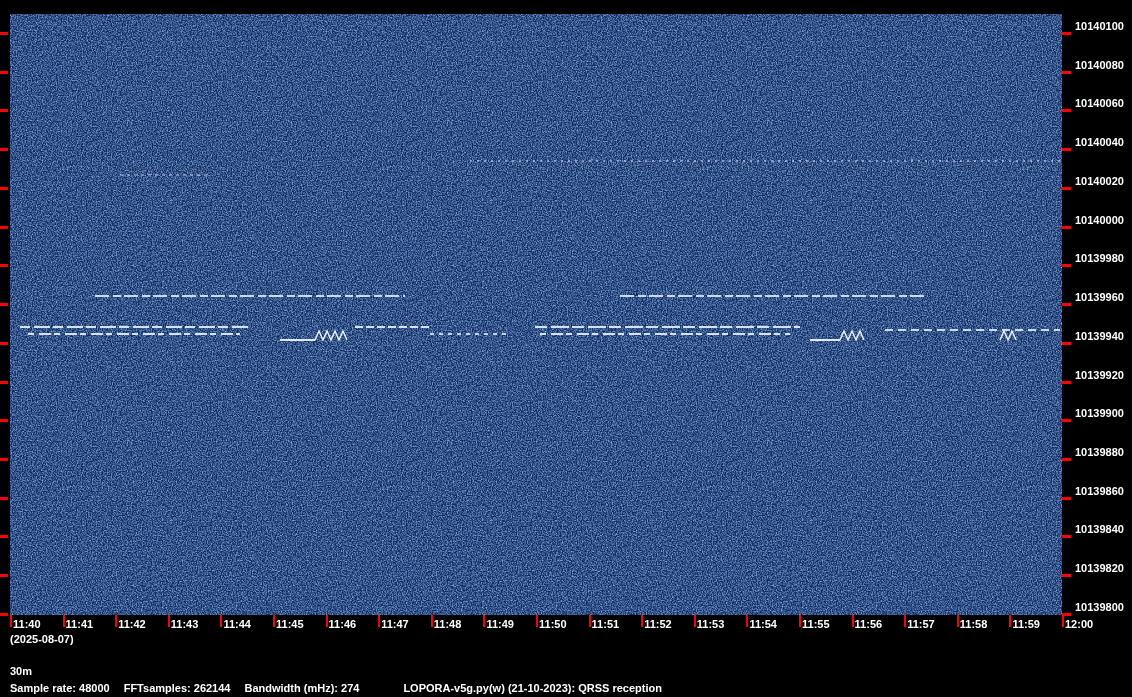  What do you see at coordinates (921, 624) in the screenshot?
I see `time-label: 11:57` at bounding box center [921, 624].